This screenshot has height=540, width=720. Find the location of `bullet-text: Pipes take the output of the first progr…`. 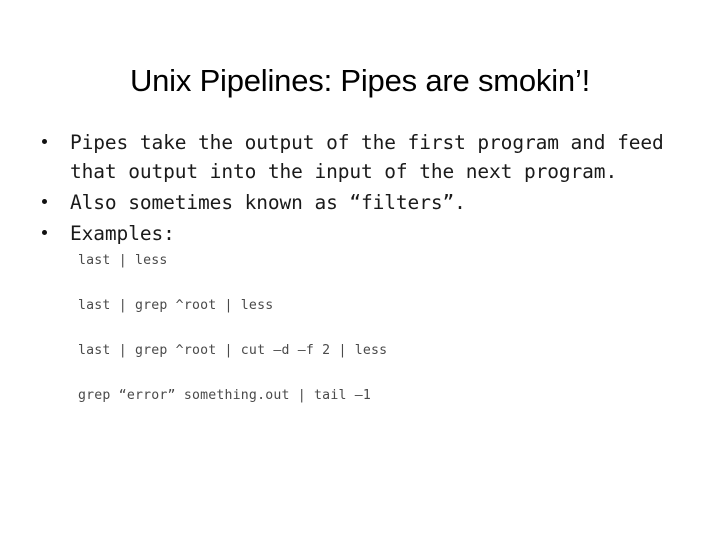

bullet-text: Pipes take the output of the first progr… is located at coordinates (373, 157).